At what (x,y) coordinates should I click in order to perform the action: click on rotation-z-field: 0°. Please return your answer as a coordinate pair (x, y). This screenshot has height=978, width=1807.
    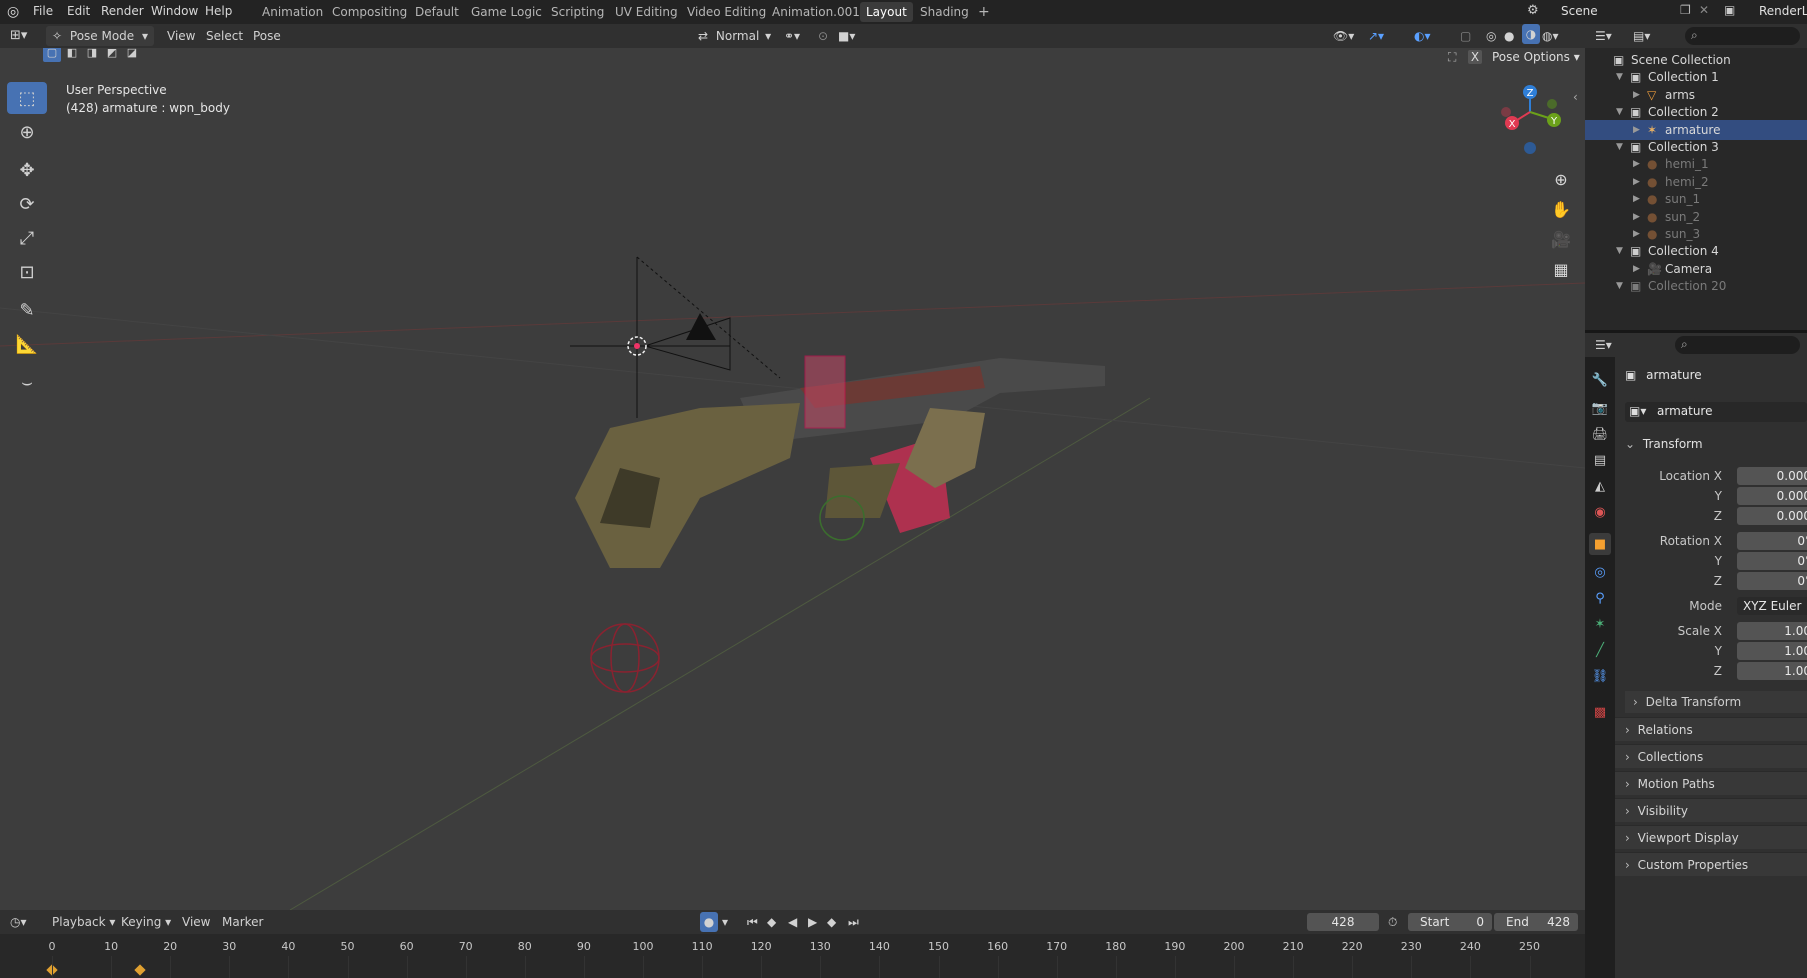
    Looking at the image, I should click on (1772, 581).